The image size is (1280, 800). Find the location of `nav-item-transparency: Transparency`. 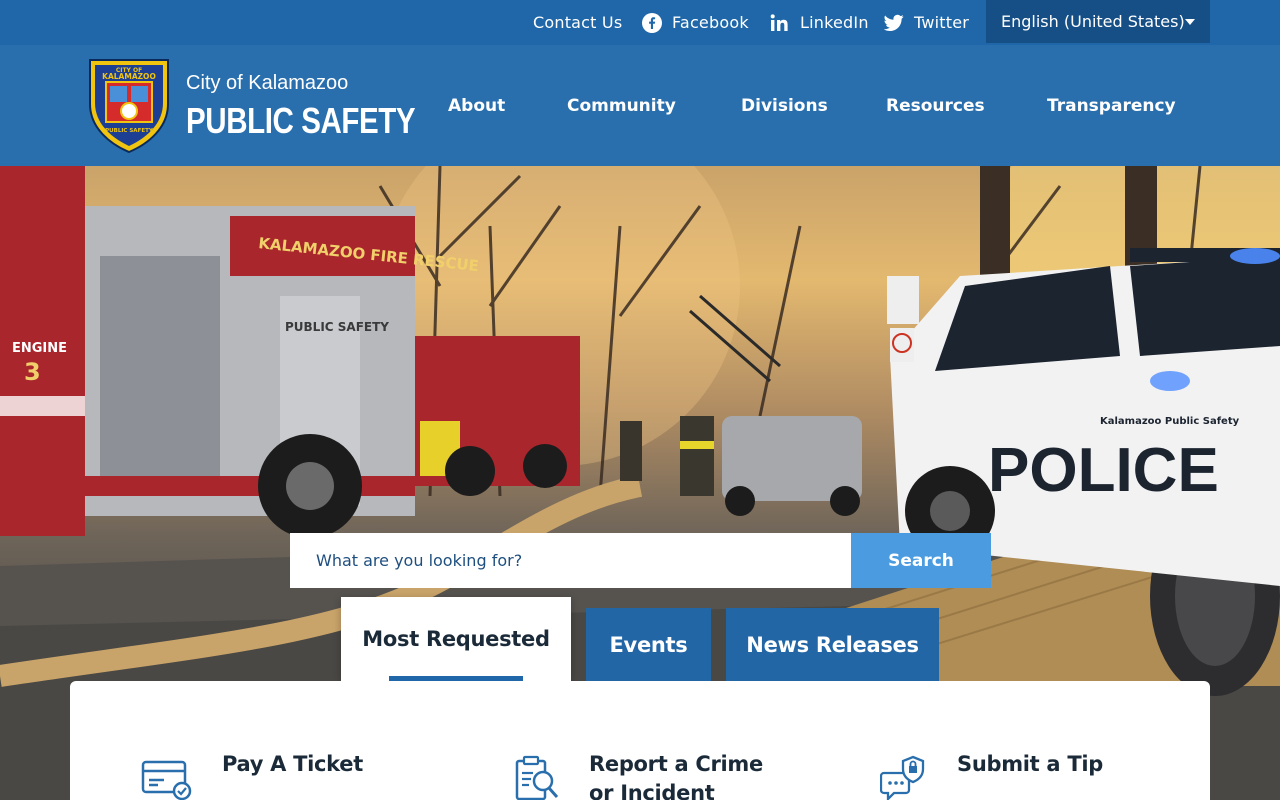

nav-item-transparency: Transparency is located at coordinates (1111, 105).